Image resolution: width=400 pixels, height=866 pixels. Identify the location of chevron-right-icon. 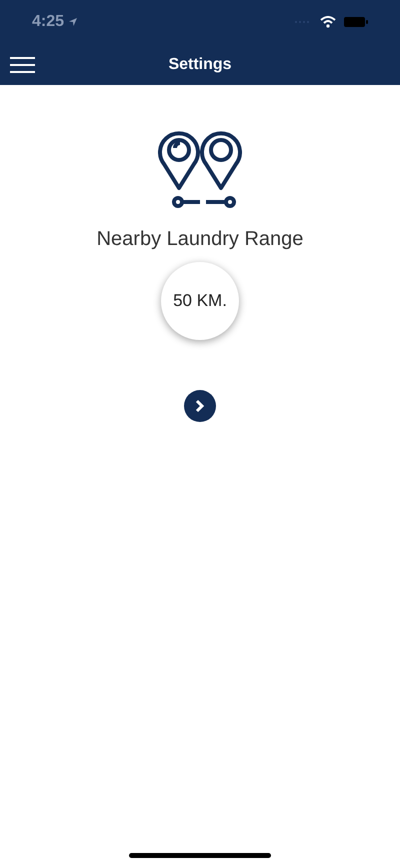
(200, 406).